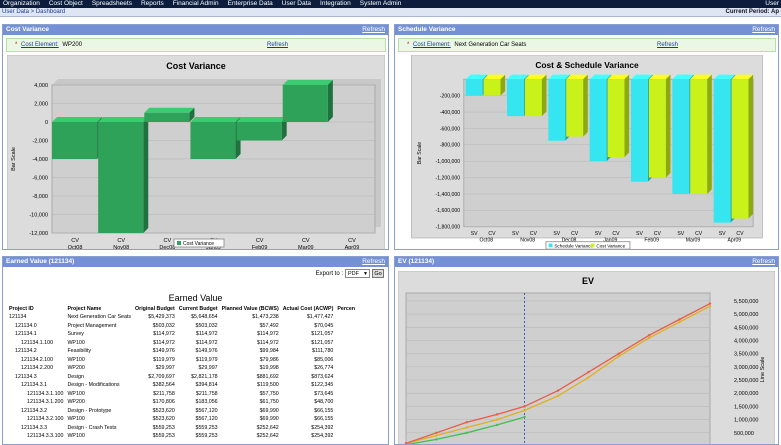 The image size is (781, 445). Describe the element at coordinates (66, 3) in the screenshot. I see `nav-item: Cost Object` at that location.